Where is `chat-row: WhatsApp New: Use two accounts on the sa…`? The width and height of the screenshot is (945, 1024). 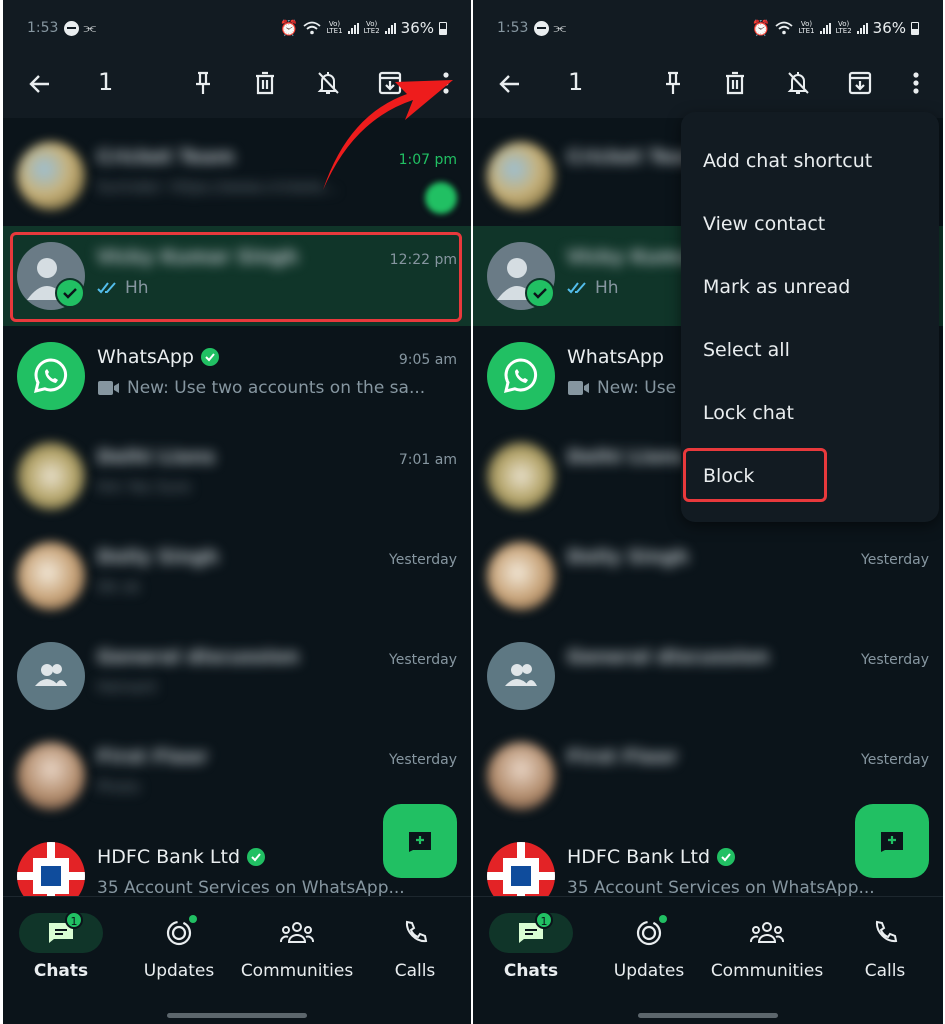
chat-row: WhatsApp New: Use two accounts on the sa… is located at coordinates (237, 376).